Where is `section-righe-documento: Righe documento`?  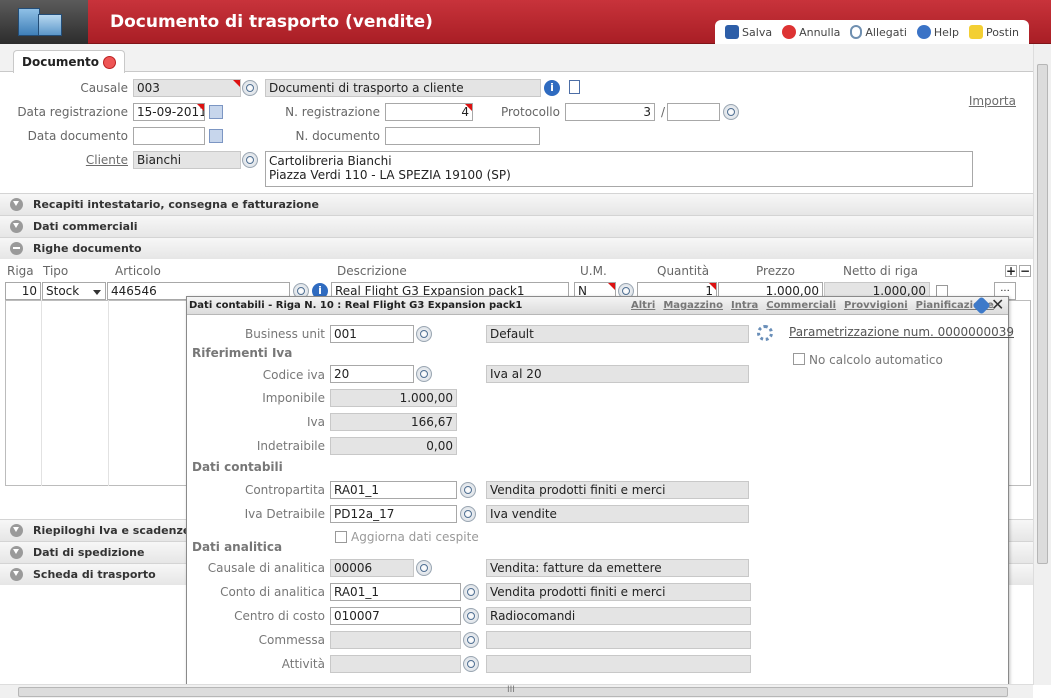
section-righe-documento: Righe documento is located at coordinates (516, 248).